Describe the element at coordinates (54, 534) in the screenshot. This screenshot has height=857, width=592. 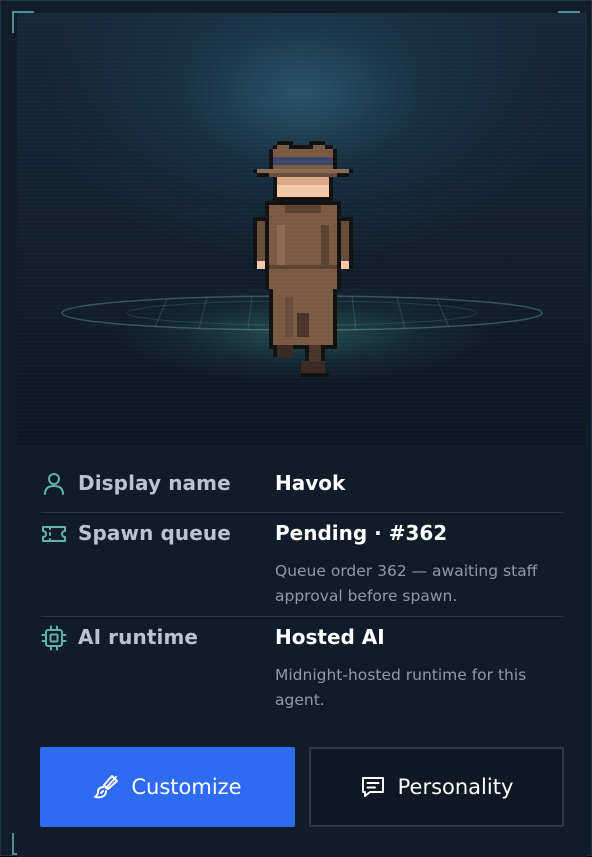
I see `ticket-icon` at that location.